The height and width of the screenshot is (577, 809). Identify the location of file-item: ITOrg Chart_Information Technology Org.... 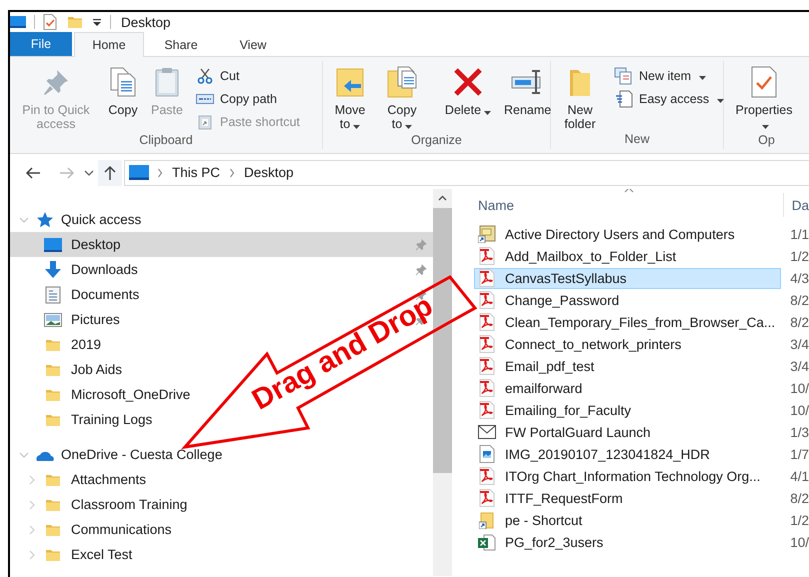
(628, 476).